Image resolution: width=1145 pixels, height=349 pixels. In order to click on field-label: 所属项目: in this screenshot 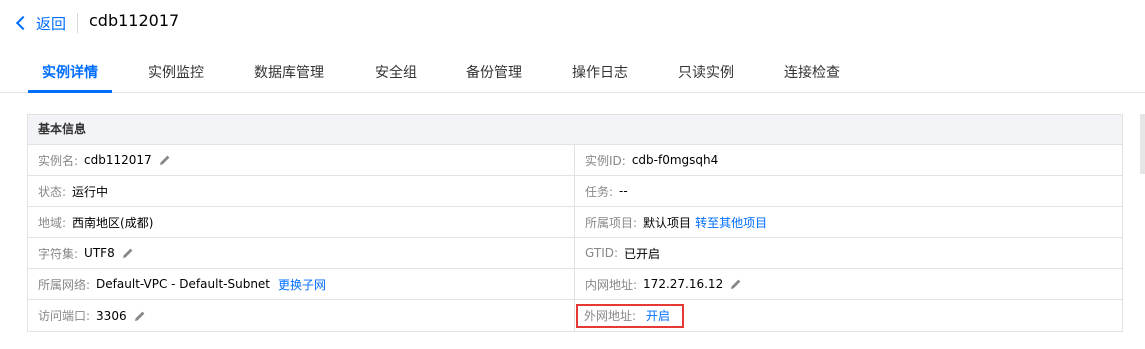, I will do `click(611, 222)`.